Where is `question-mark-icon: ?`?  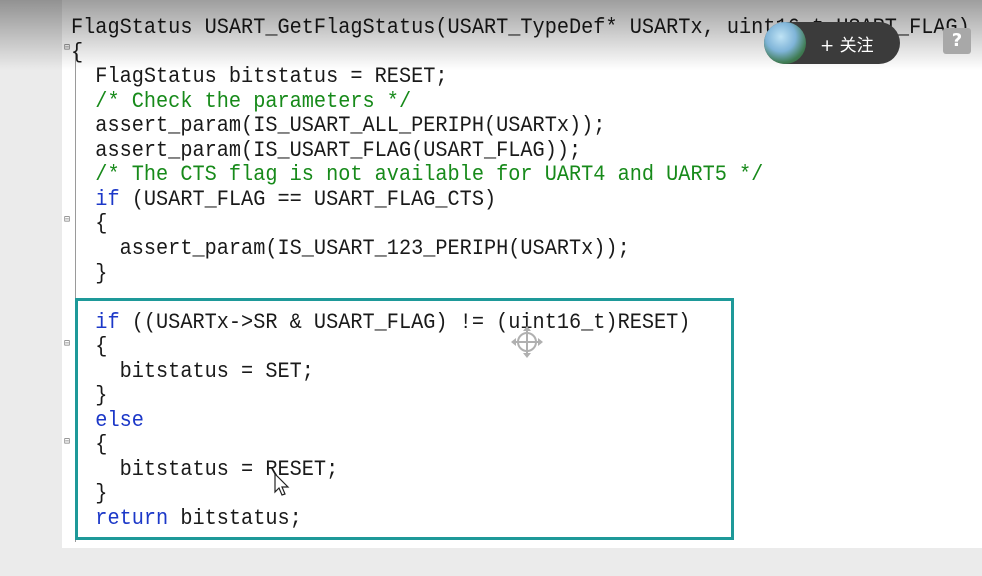
question-mark-icon: ? is located at coordinates (957, 41).